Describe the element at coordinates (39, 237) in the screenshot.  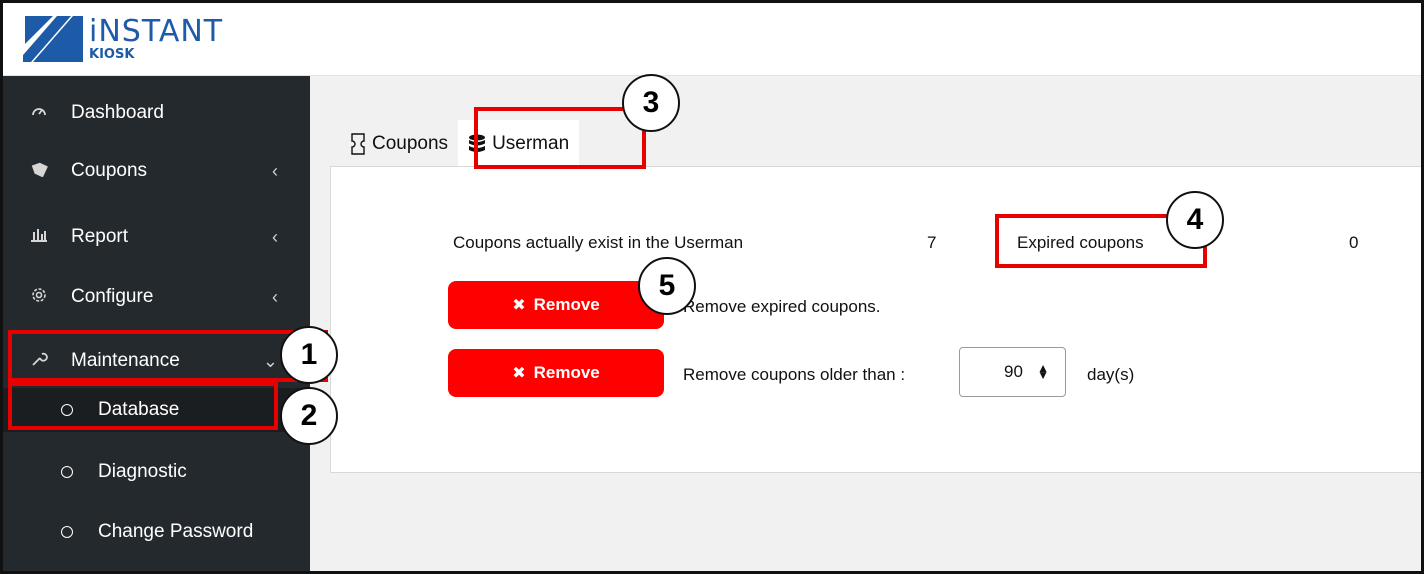
I see `bar-chart-icon` at that location.